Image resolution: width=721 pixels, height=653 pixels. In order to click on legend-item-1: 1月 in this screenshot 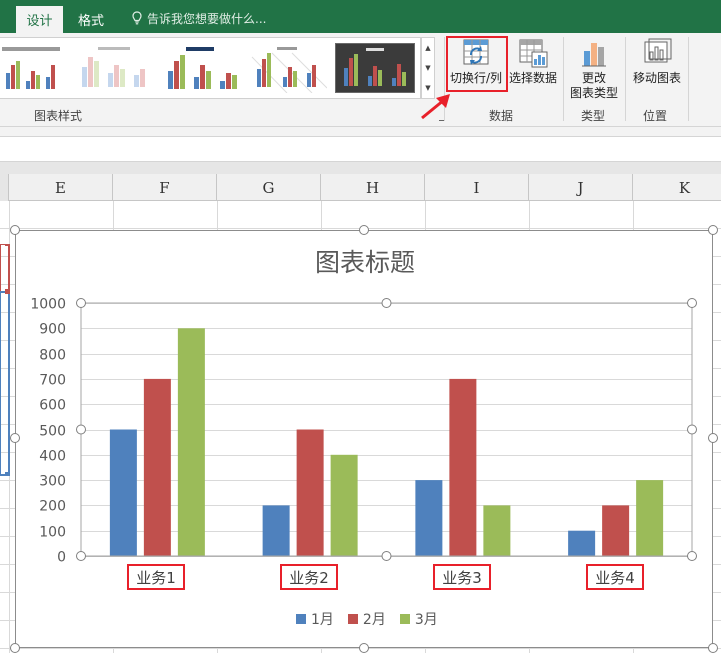, I will do `click(315, 619)`.